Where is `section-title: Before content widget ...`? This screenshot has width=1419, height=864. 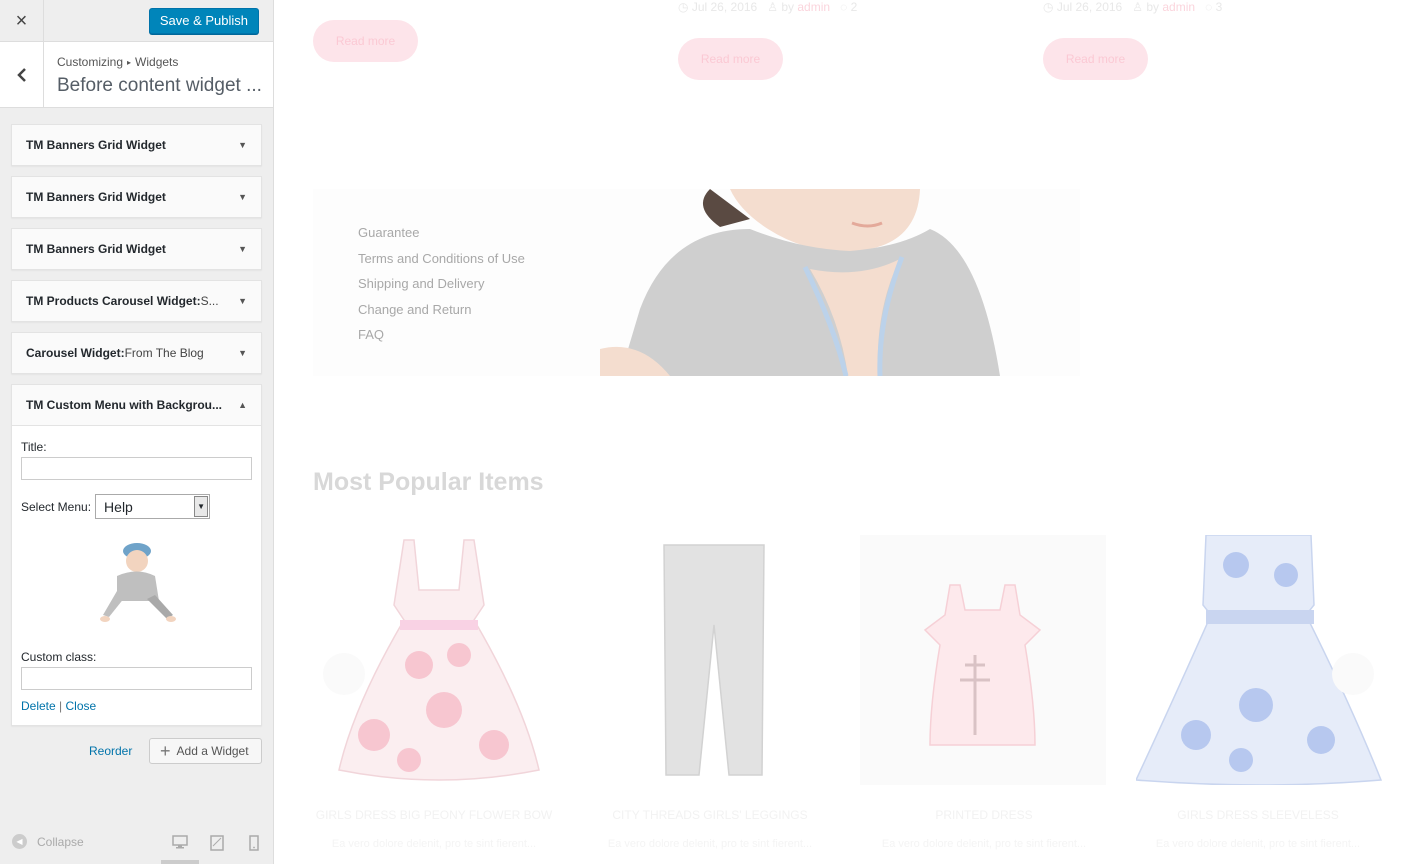 section-title: Before content widget ... is located at coordinates (159, 85).